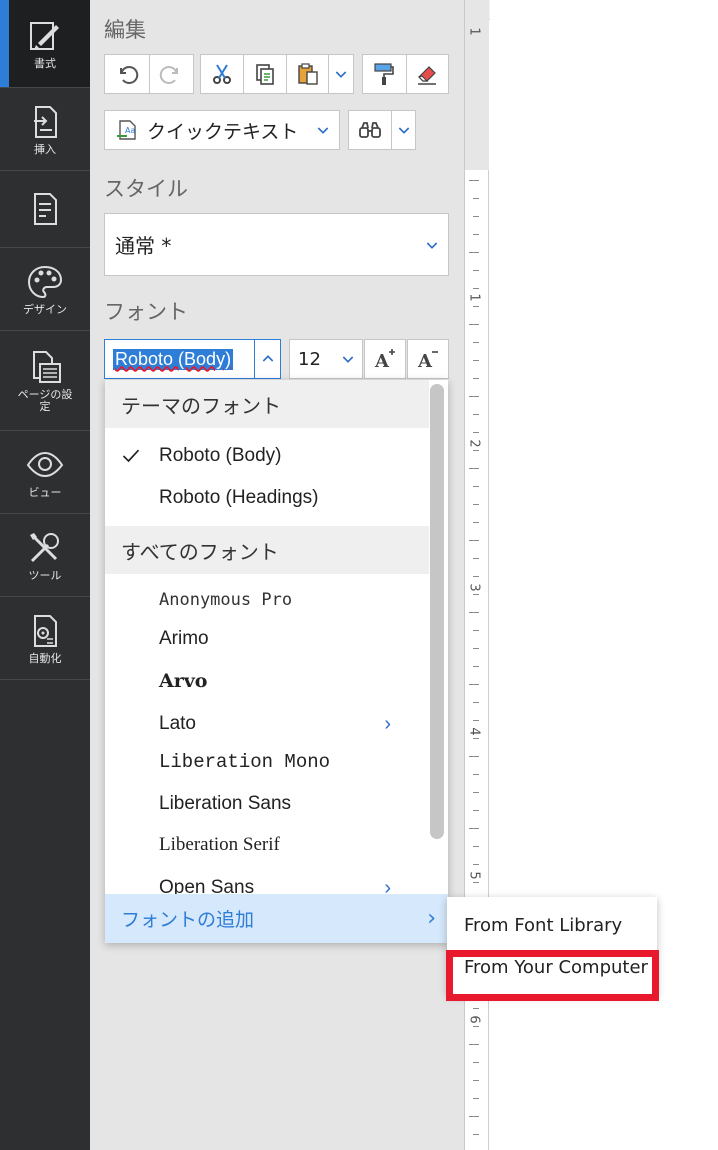 The image size is (718, 1150). What do you see at coordinates (267, 456) in the screenshot?
I see `font-option-roboto-body: Roboto (Body)` at bounding box center [267, 456].